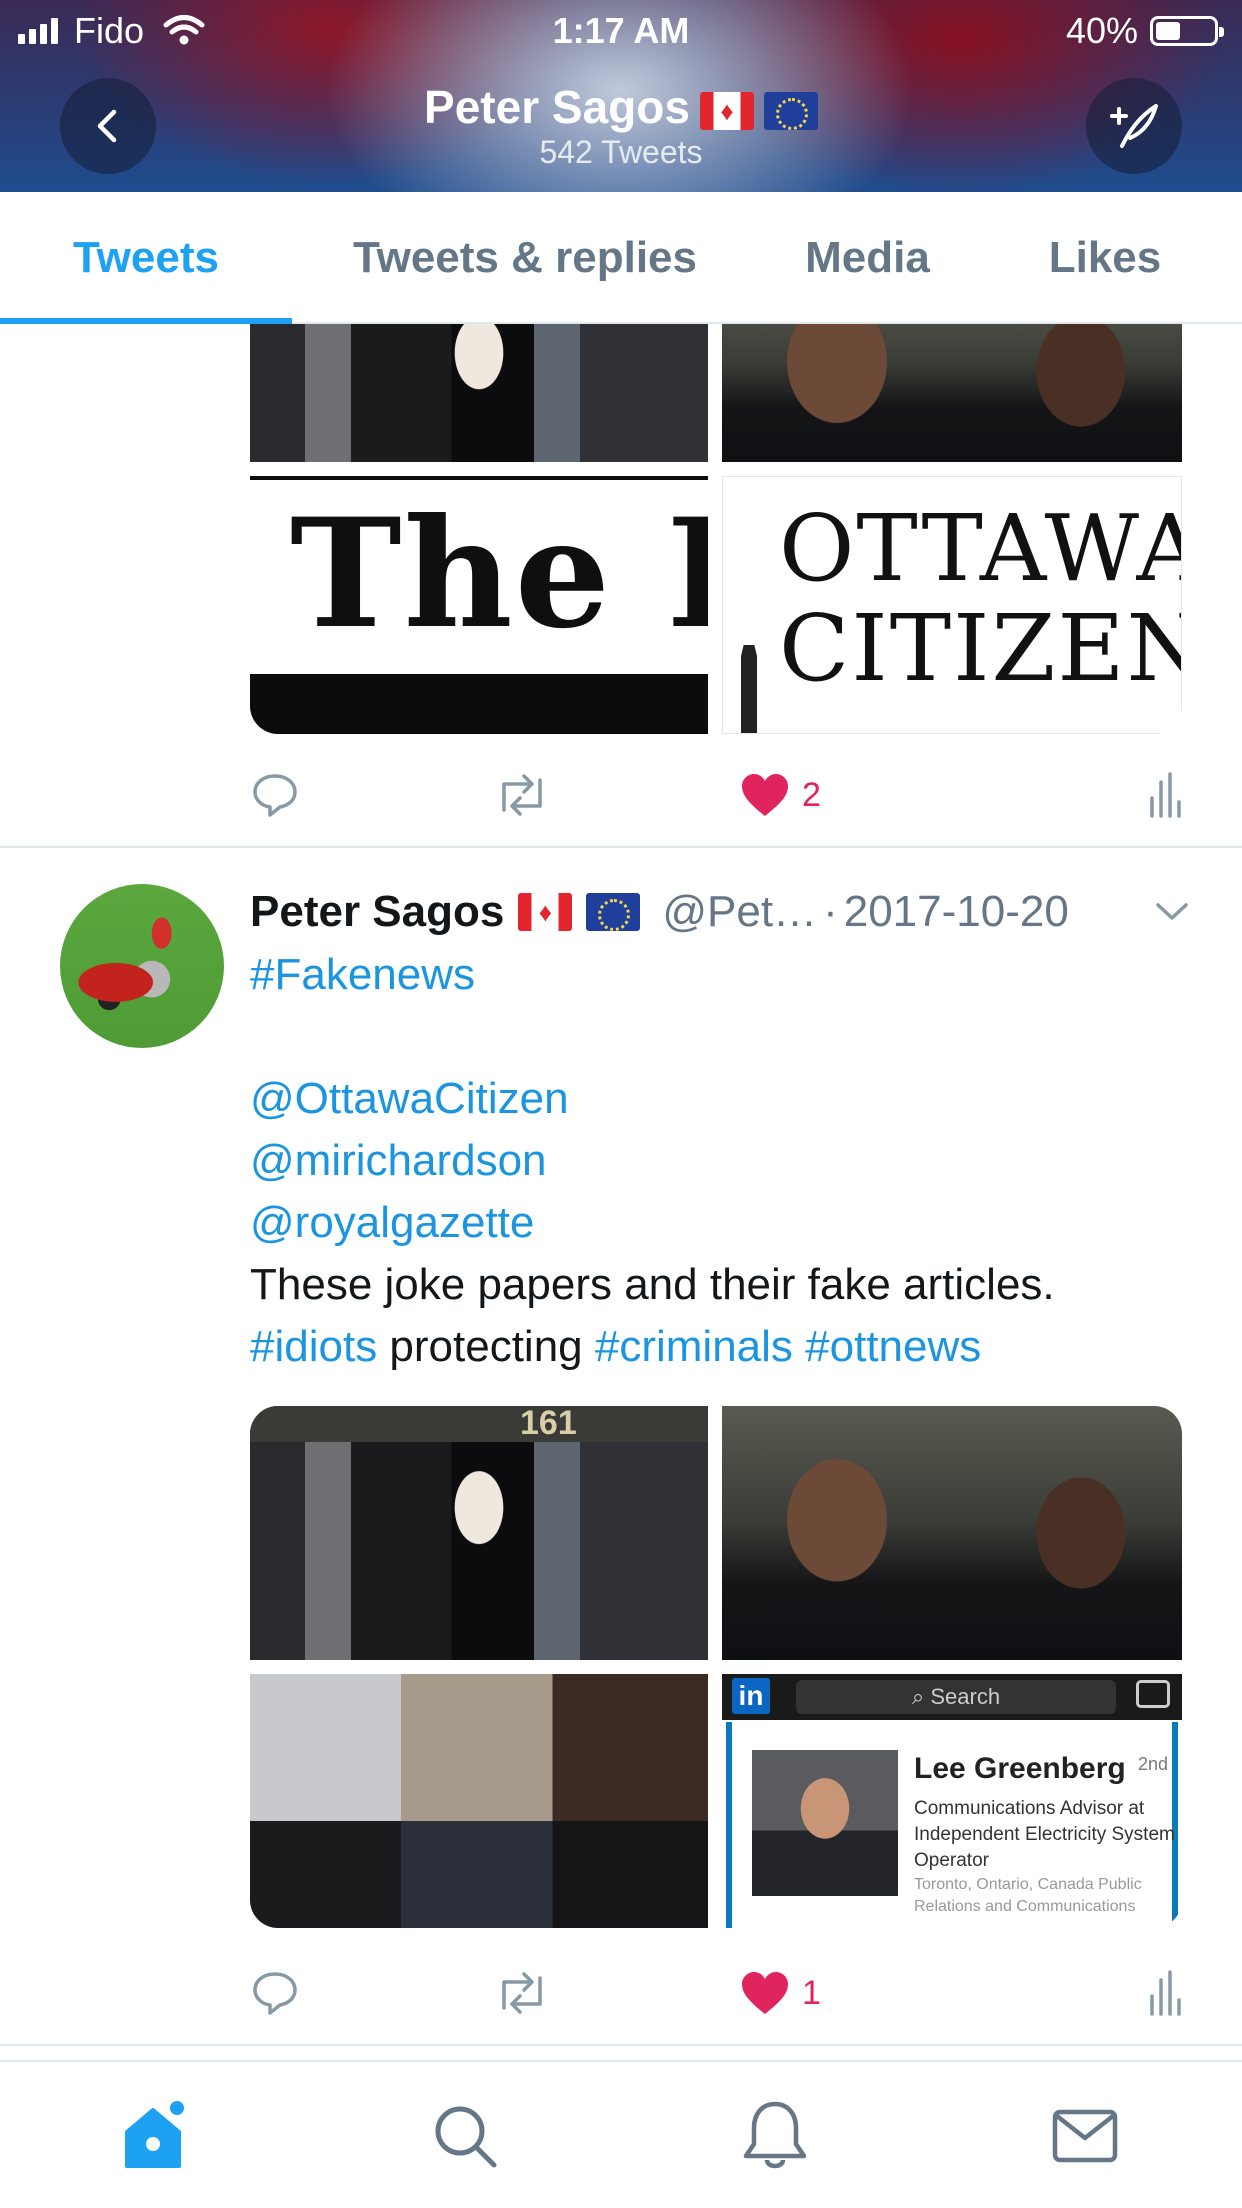 The width and height of the screenshot is (1242, 2208). I want to click on media-photo: 161, so click(479, 1533).